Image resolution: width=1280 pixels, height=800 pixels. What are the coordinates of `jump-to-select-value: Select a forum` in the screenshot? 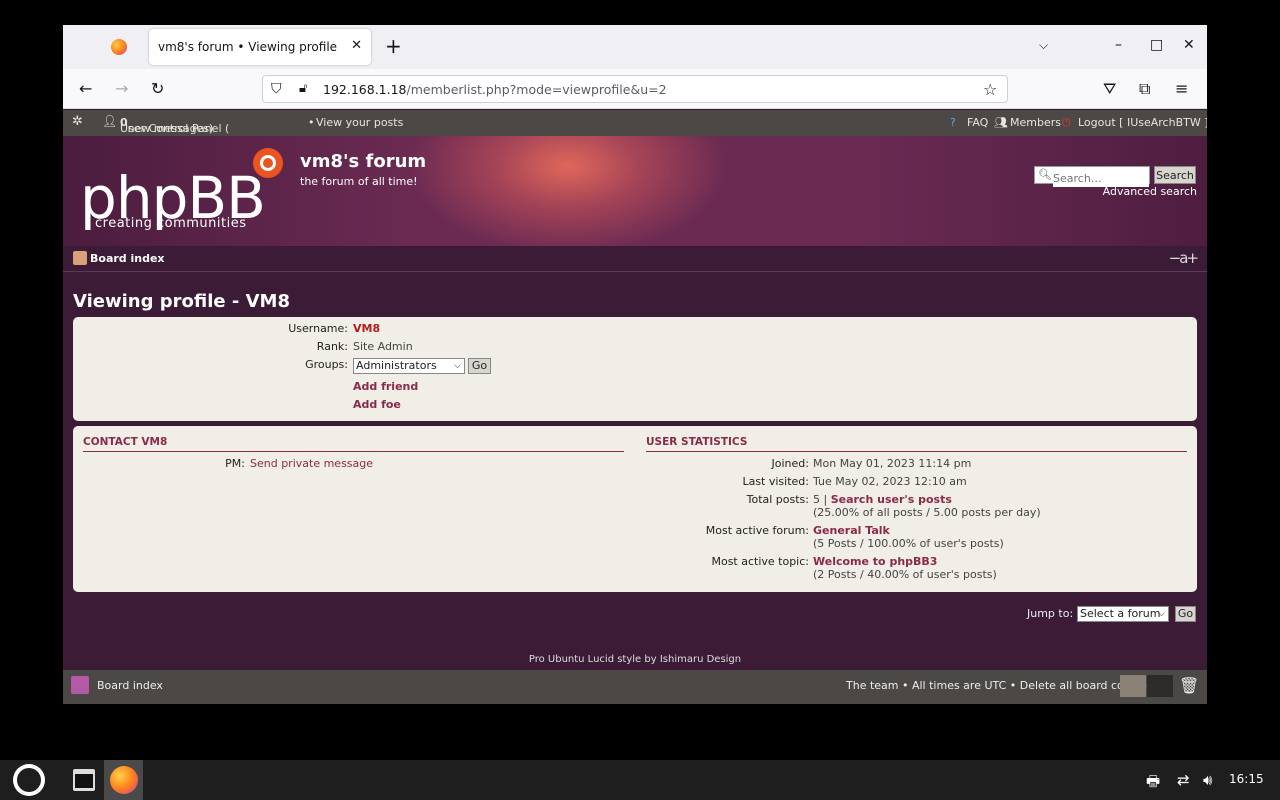 It's located at (1120, 613).